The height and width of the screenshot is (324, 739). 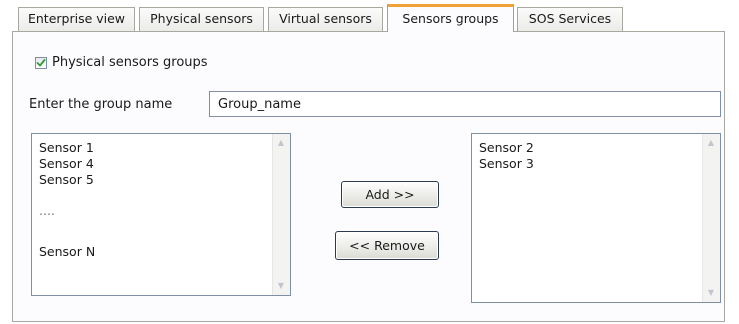 What do you see at coordinates (711, 218) in the screenshot?
I see `group-sensors-scrollbar: ▲ ▼` at bounding box center [711, 218].